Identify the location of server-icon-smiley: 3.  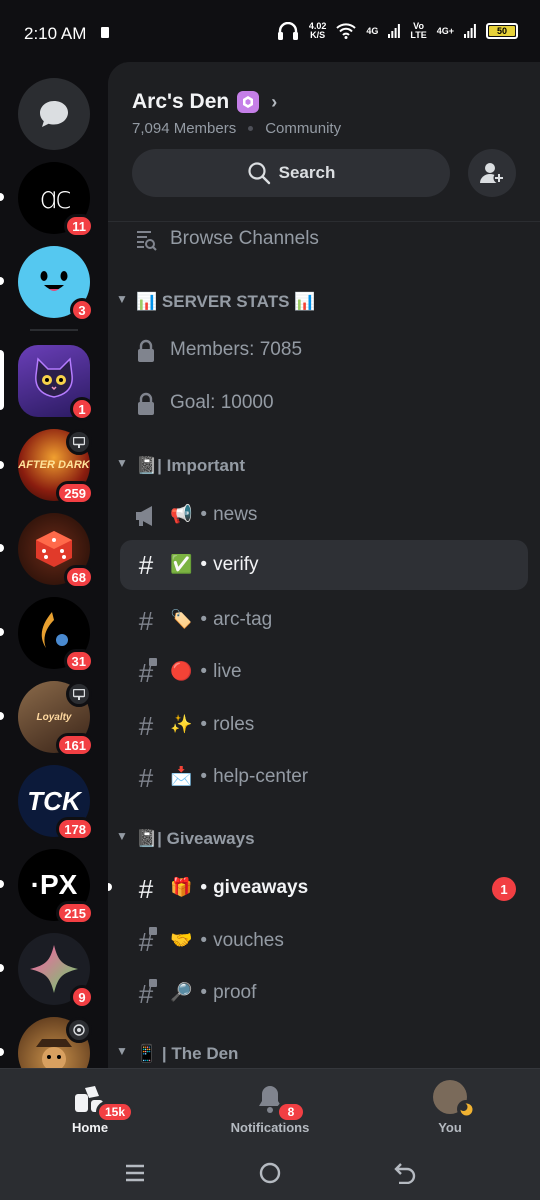
(56, 284).